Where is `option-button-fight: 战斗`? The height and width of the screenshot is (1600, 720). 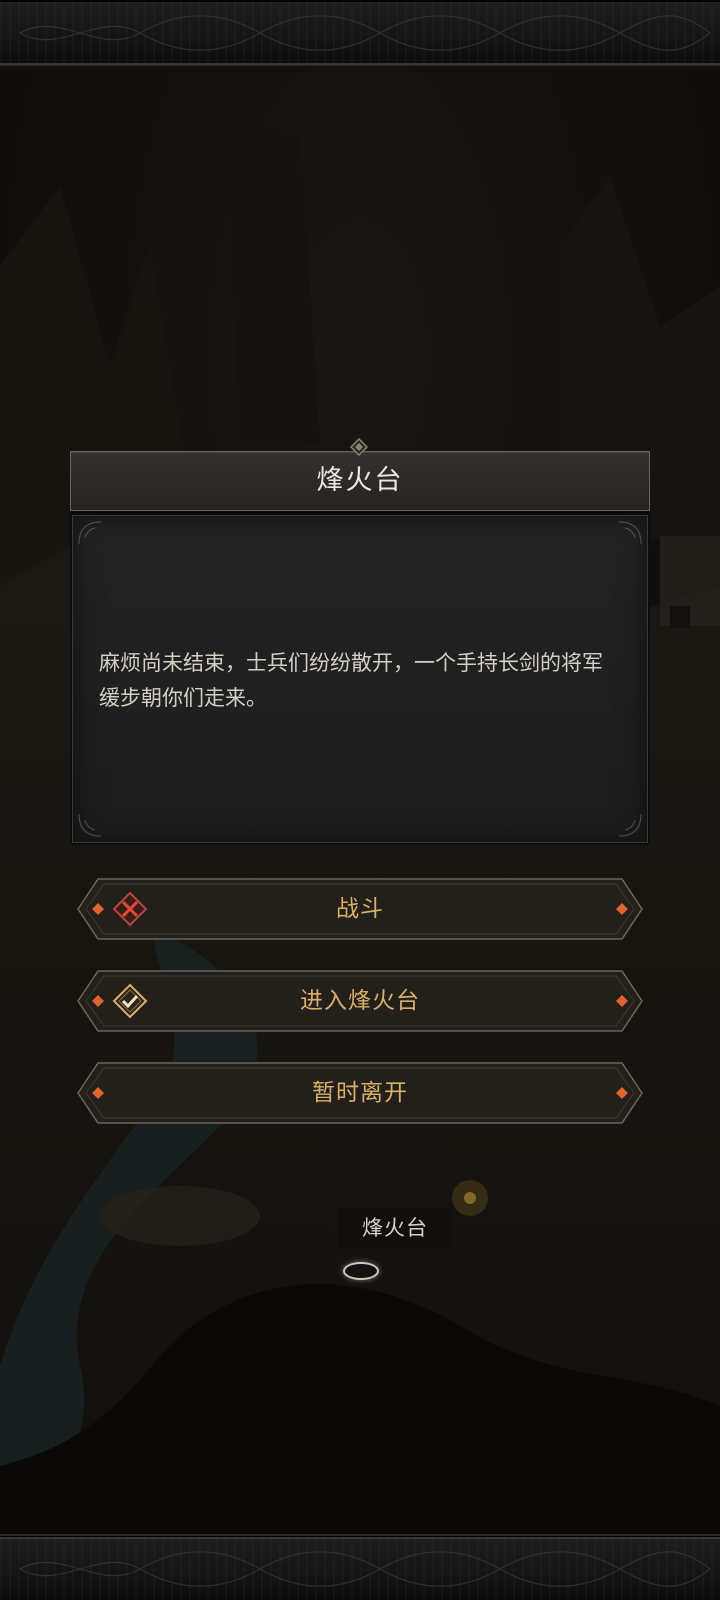 option-button-fight: 战斗 is located at coordinates (360, 909).